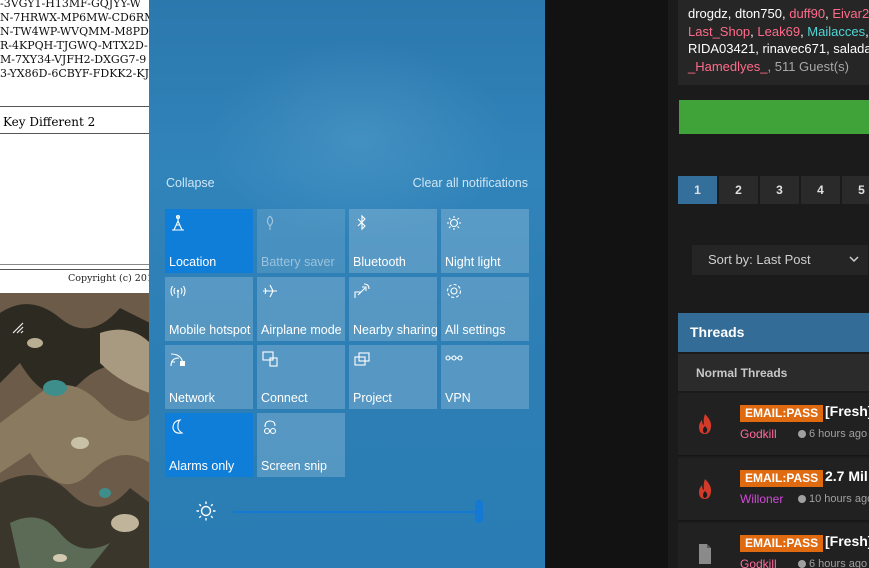 The height and width of the screenshot is (568, 869). What do you see at coordinates (109, 278) in the screenshot?
I see `copyright-text: Copyright (c) 2019 -` at bounding box center [109, 278].